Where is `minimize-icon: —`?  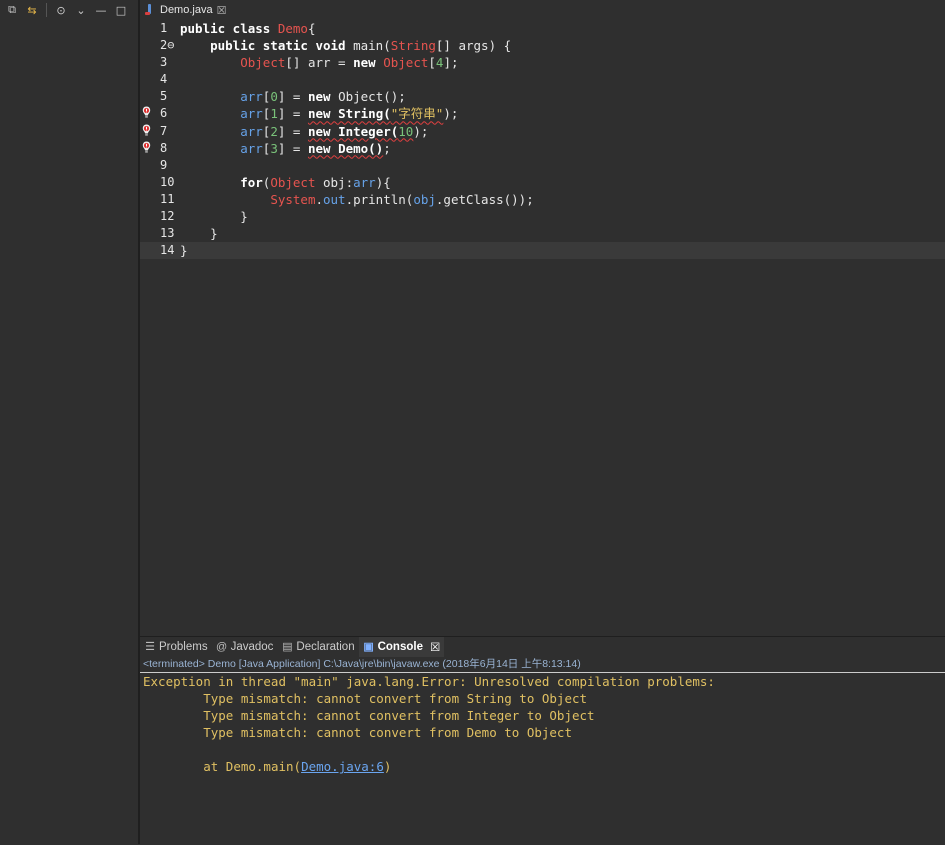
minimize-icon: — is located at coordinates (101, 10).